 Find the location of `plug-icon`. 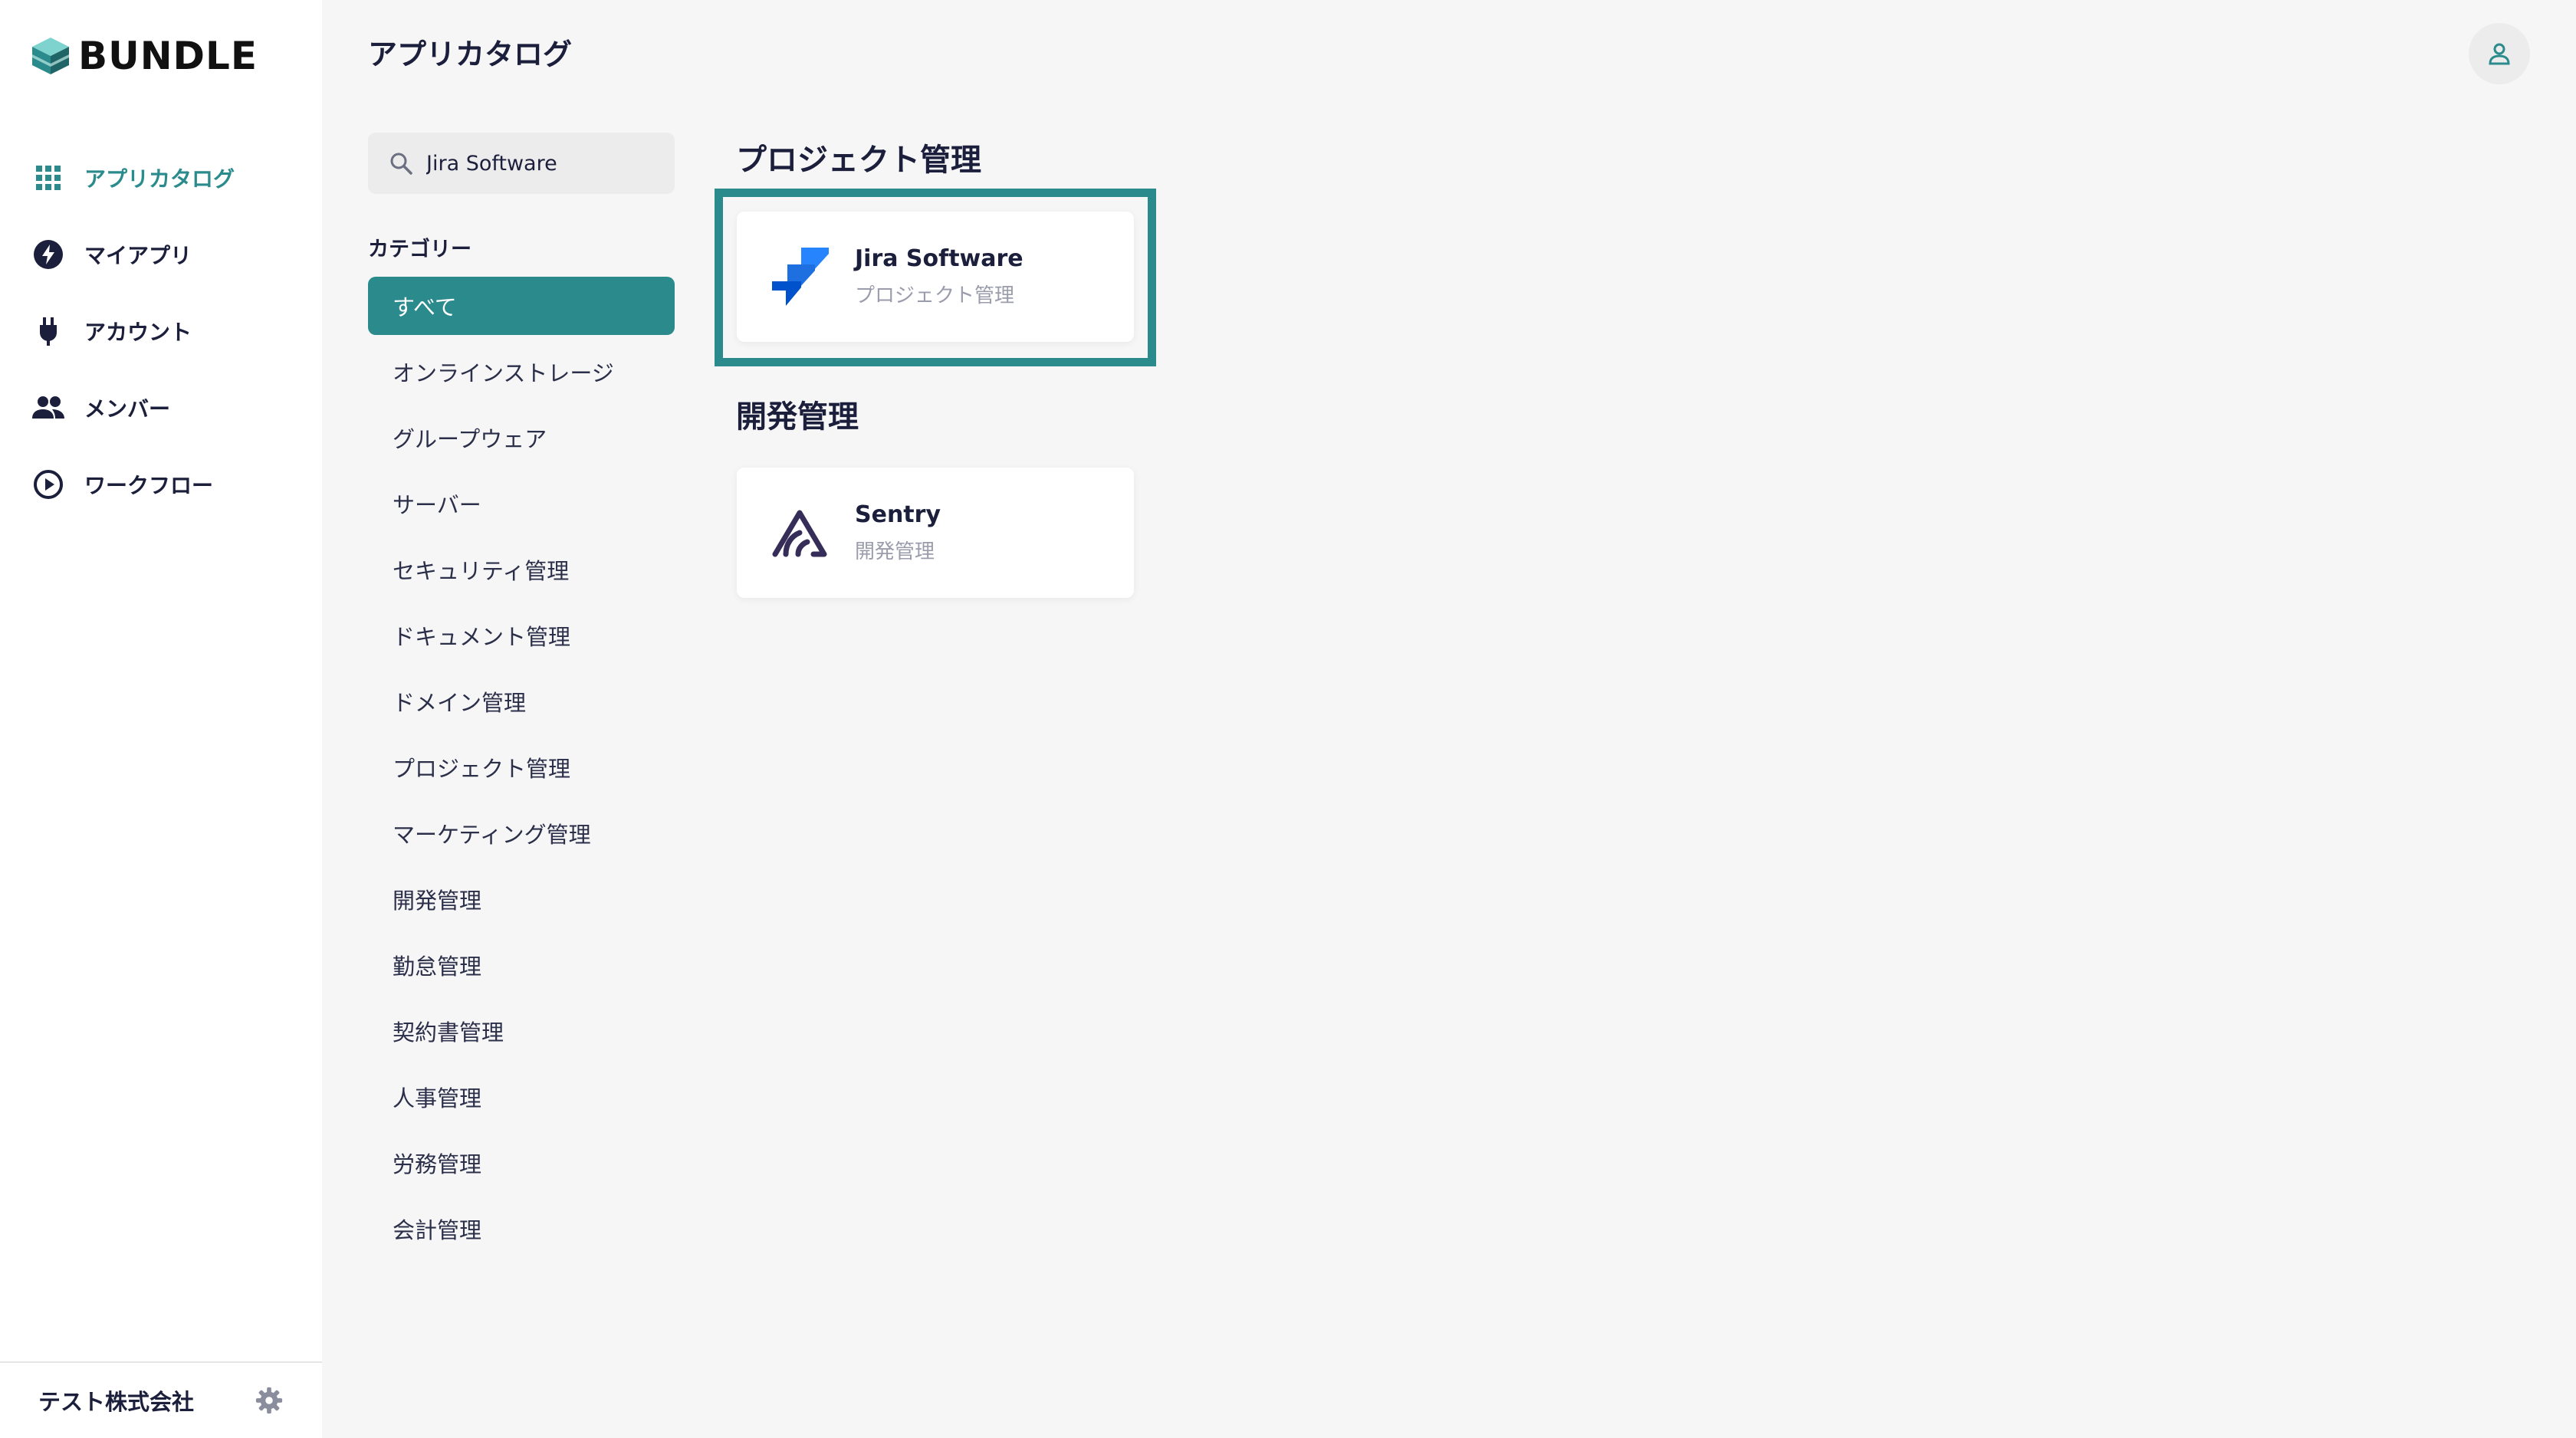

plug-icon is located at coordinates (48, 331).